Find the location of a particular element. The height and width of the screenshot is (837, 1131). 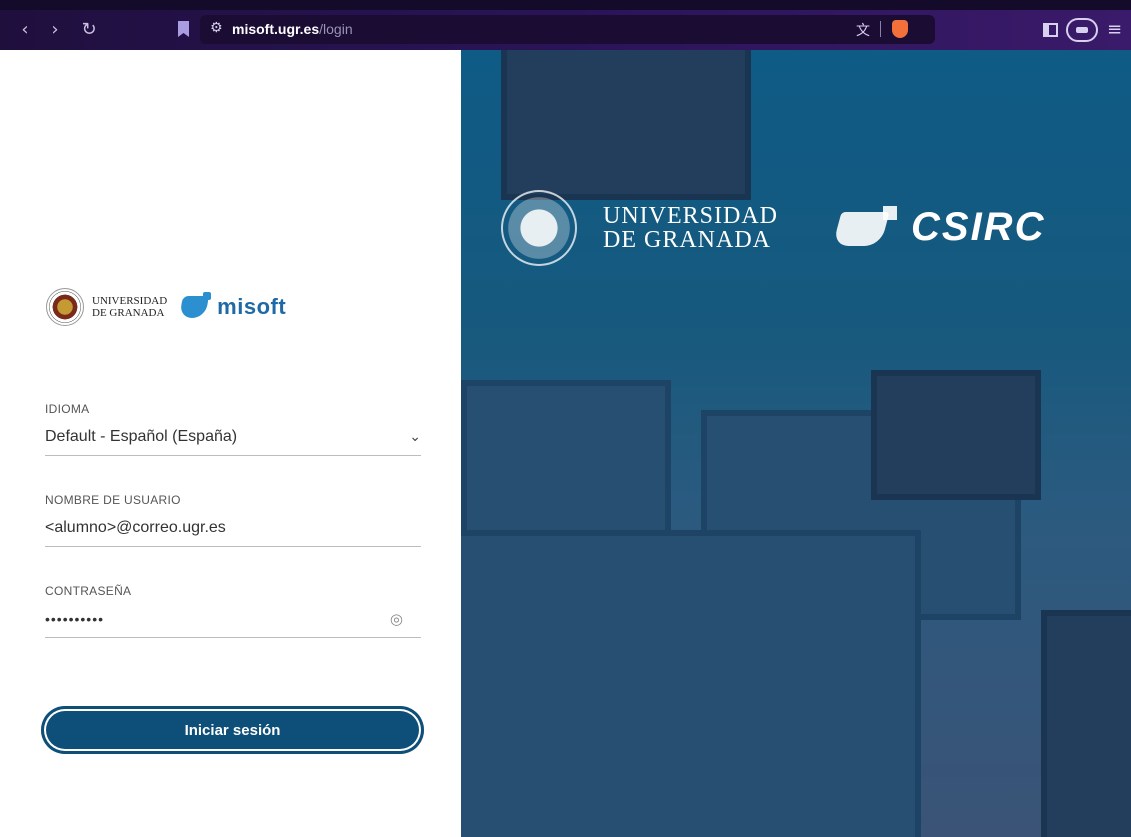

username-input: <alumno>@correo.ugr.es is located at coordinates (233, 531).